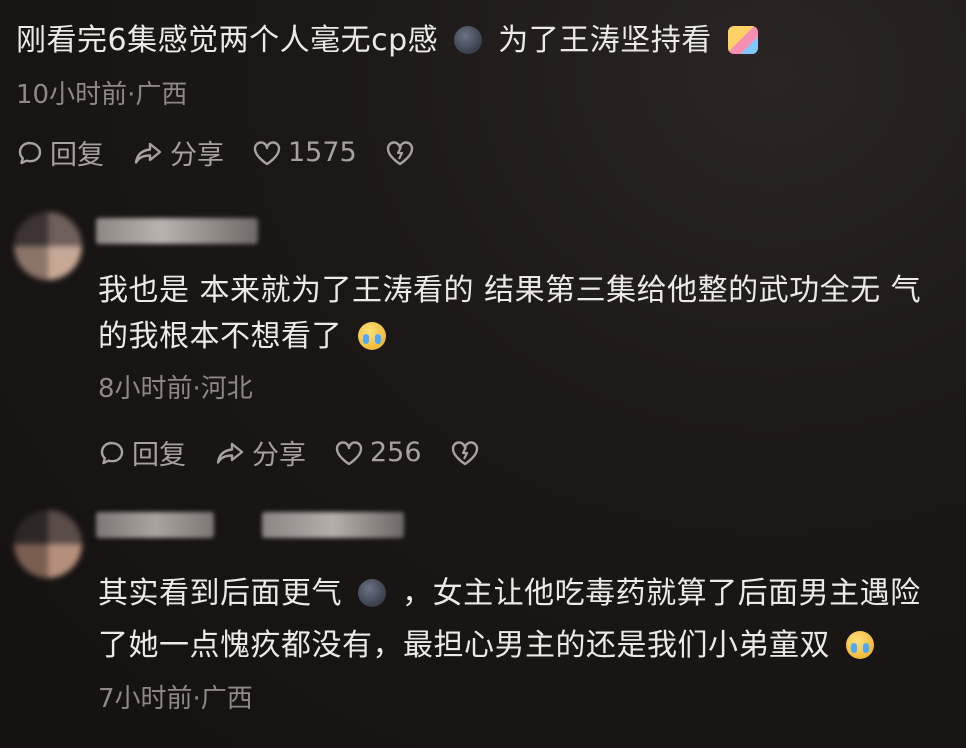 The height and width of the screenshot is (748, 966). Describe the element at coordinates (102, 95) in the screenshot. I see `comment-meta: 10小时前·广西` at that location.